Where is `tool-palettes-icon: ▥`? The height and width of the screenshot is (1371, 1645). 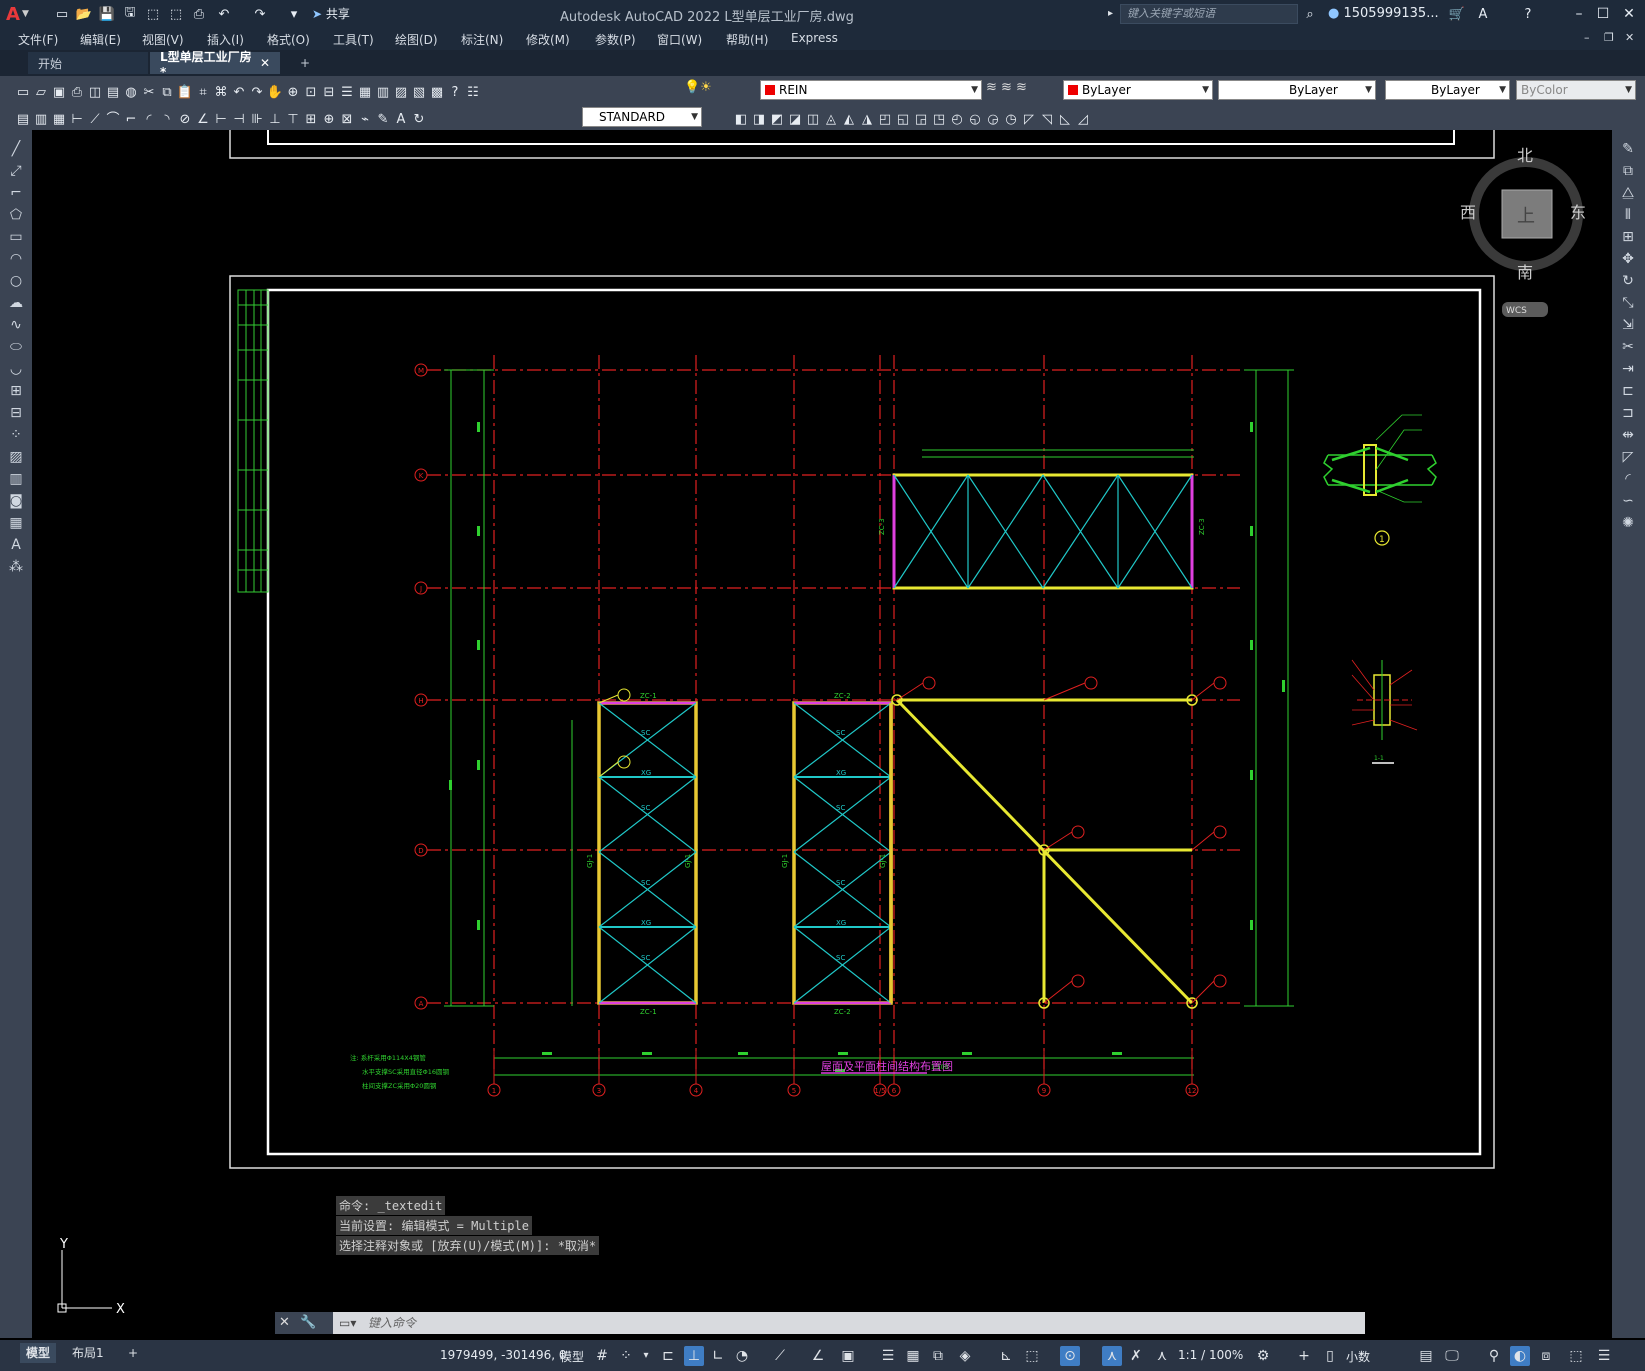 tool-palettes-icon: ▥ is located at coordinates (383, 93).